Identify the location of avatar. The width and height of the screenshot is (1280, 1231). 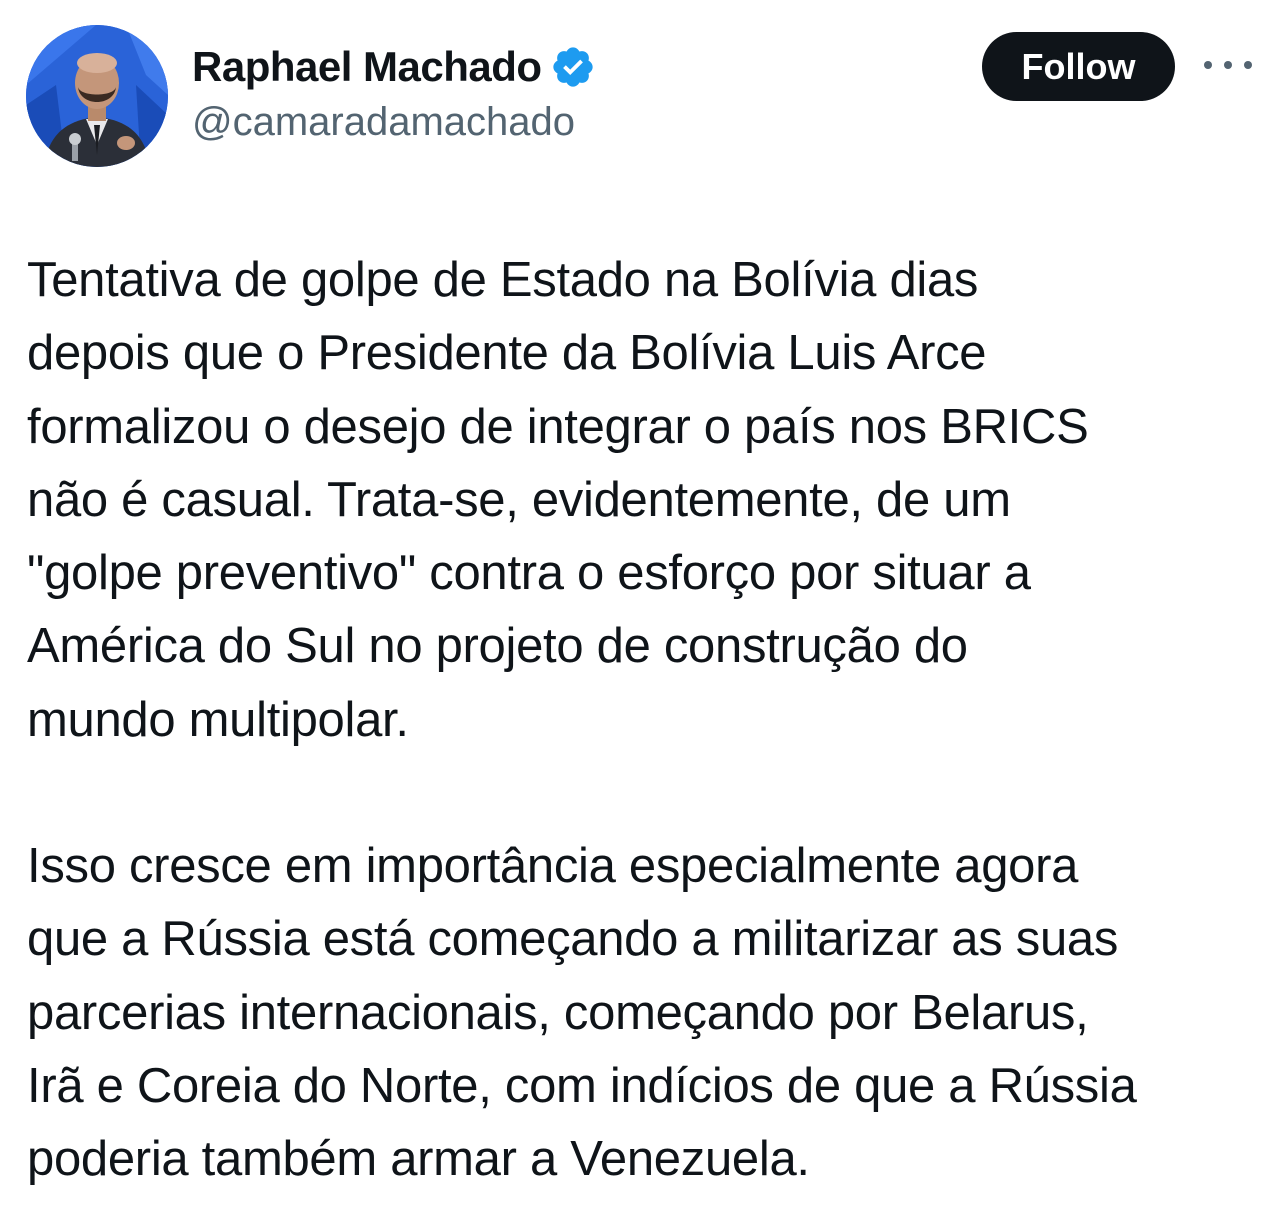
(97, 96).